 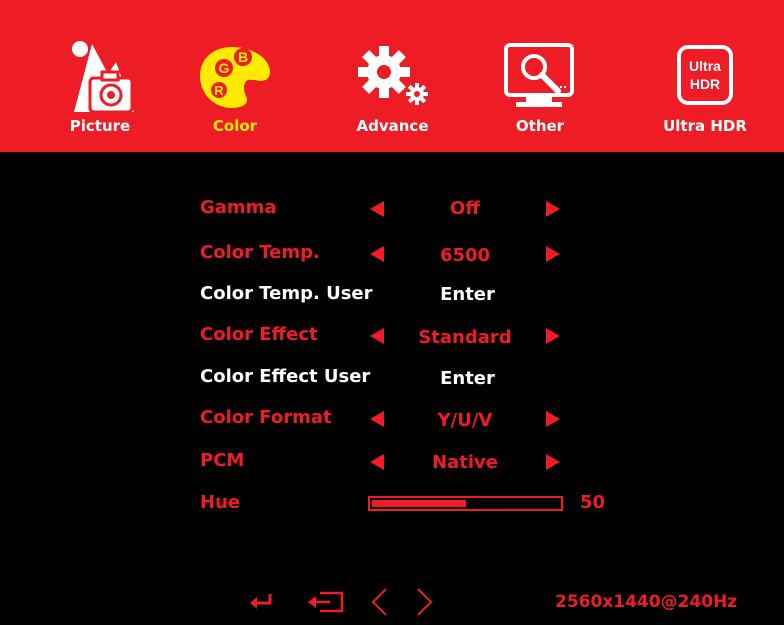 I want to click on menu-row-hue: Hue 50, so click(x=392, y=503).